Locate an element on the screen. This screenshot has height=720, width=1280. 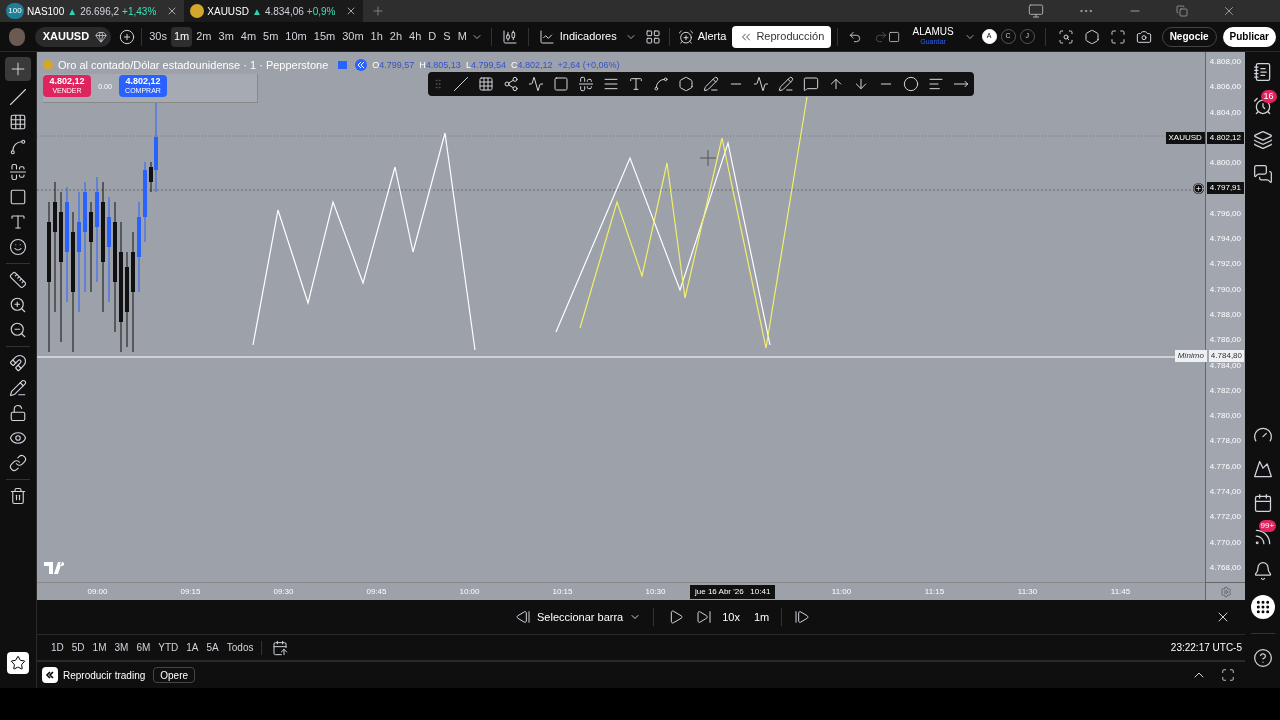
notification-badge: 99+ is located at coordinates (1267, 526).